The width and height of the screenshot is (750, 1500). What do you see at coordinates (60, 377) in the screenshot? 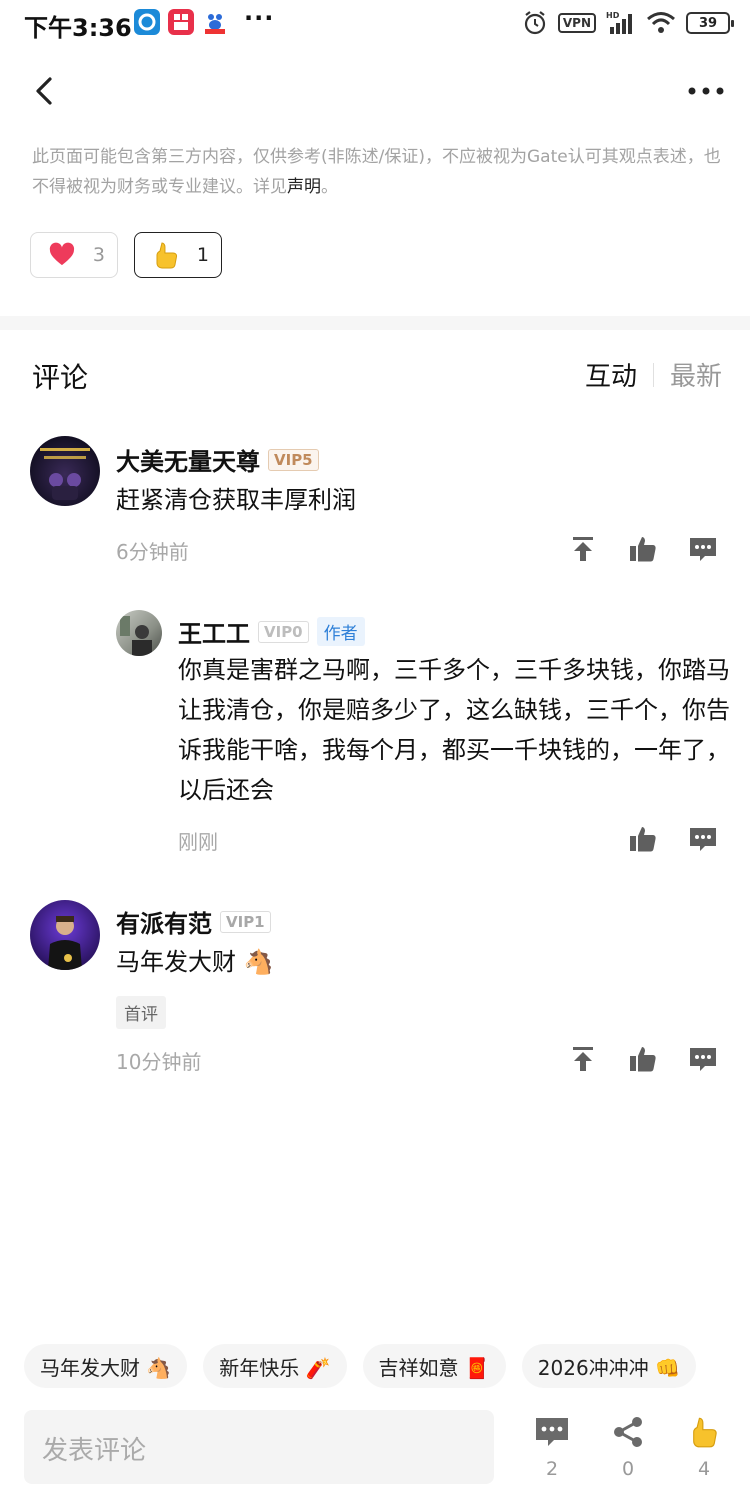
I see `comments-title: 评论` at bounding box center [60, 377].